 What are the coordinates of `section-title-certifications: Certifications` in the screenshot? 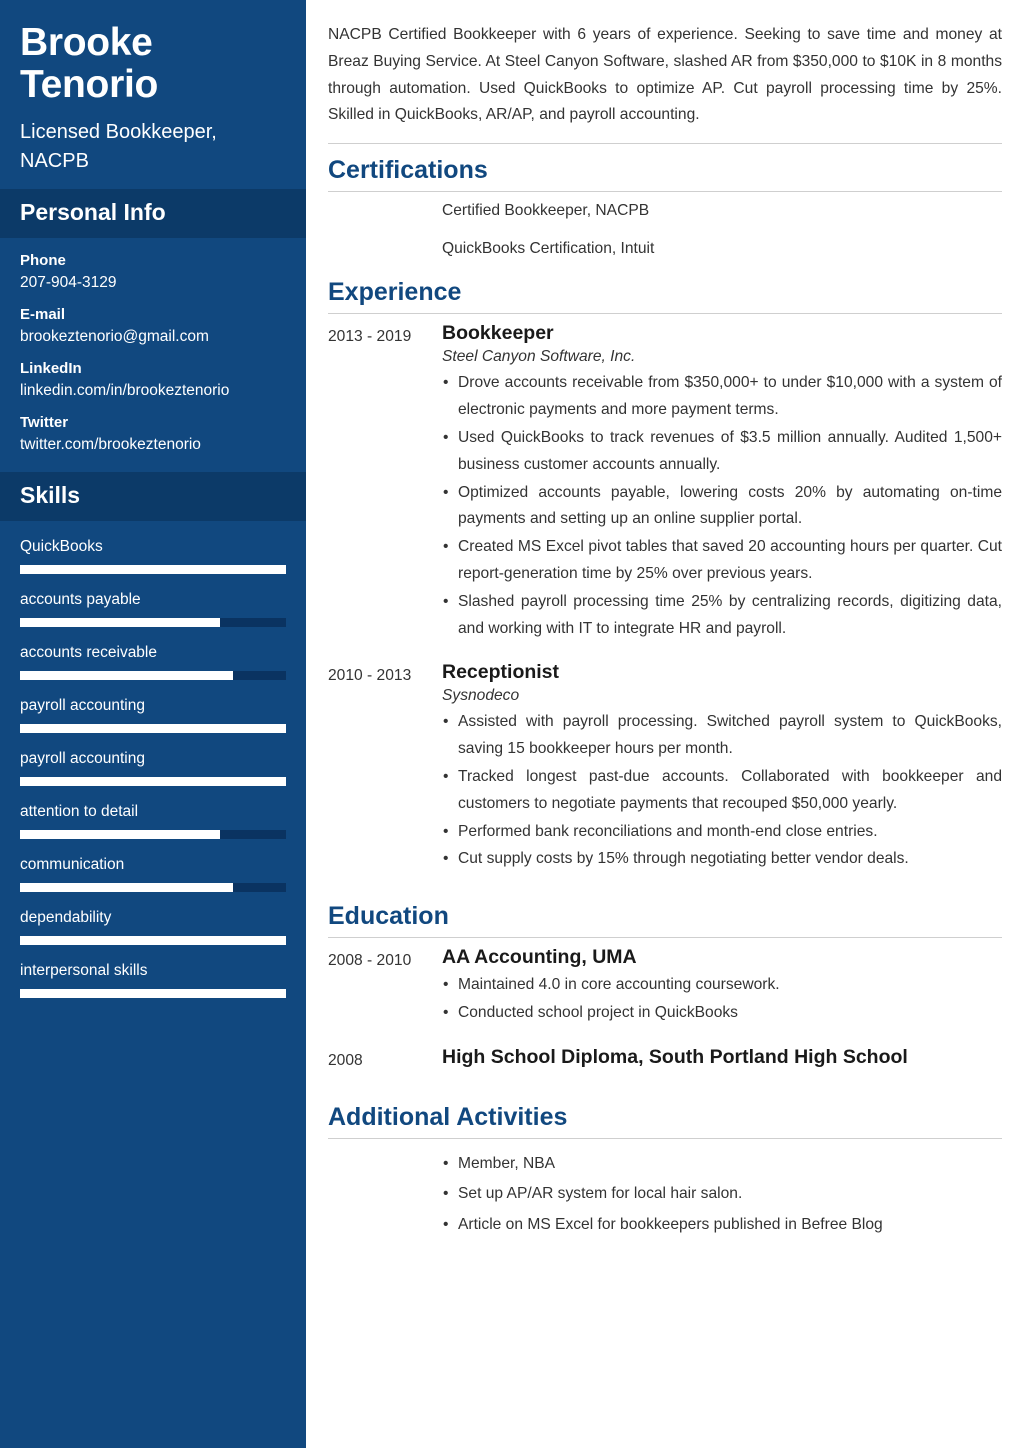 It's located at (408, 170).